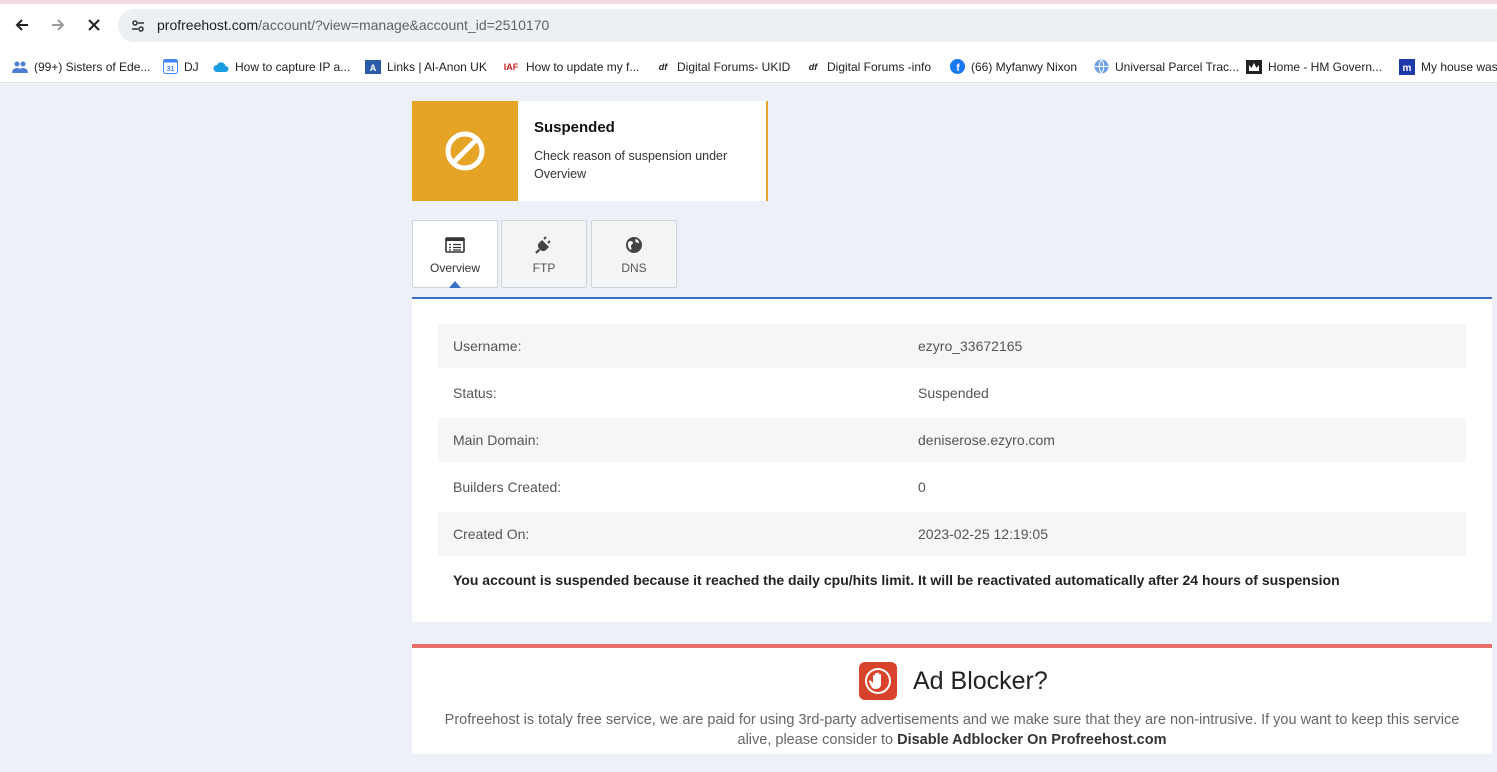  I want to click on forward-button, so click(58, 25).